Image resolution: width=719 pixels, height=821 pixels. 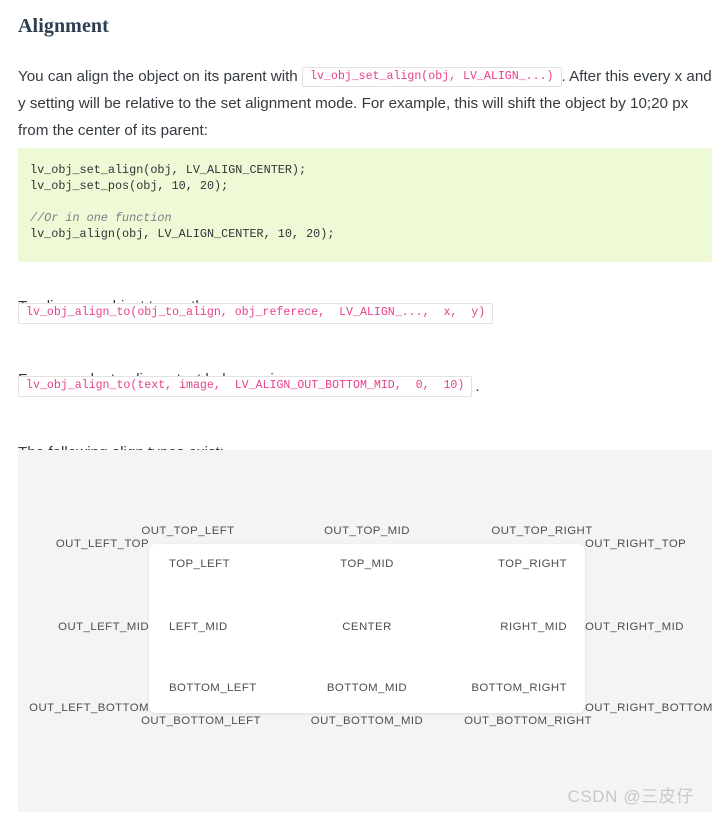 What do you see at coordinates (367, 531) in the screenshot?
I see `label-out-top-mid: OUT_TOP_MID` at bounding box center [367, 531].